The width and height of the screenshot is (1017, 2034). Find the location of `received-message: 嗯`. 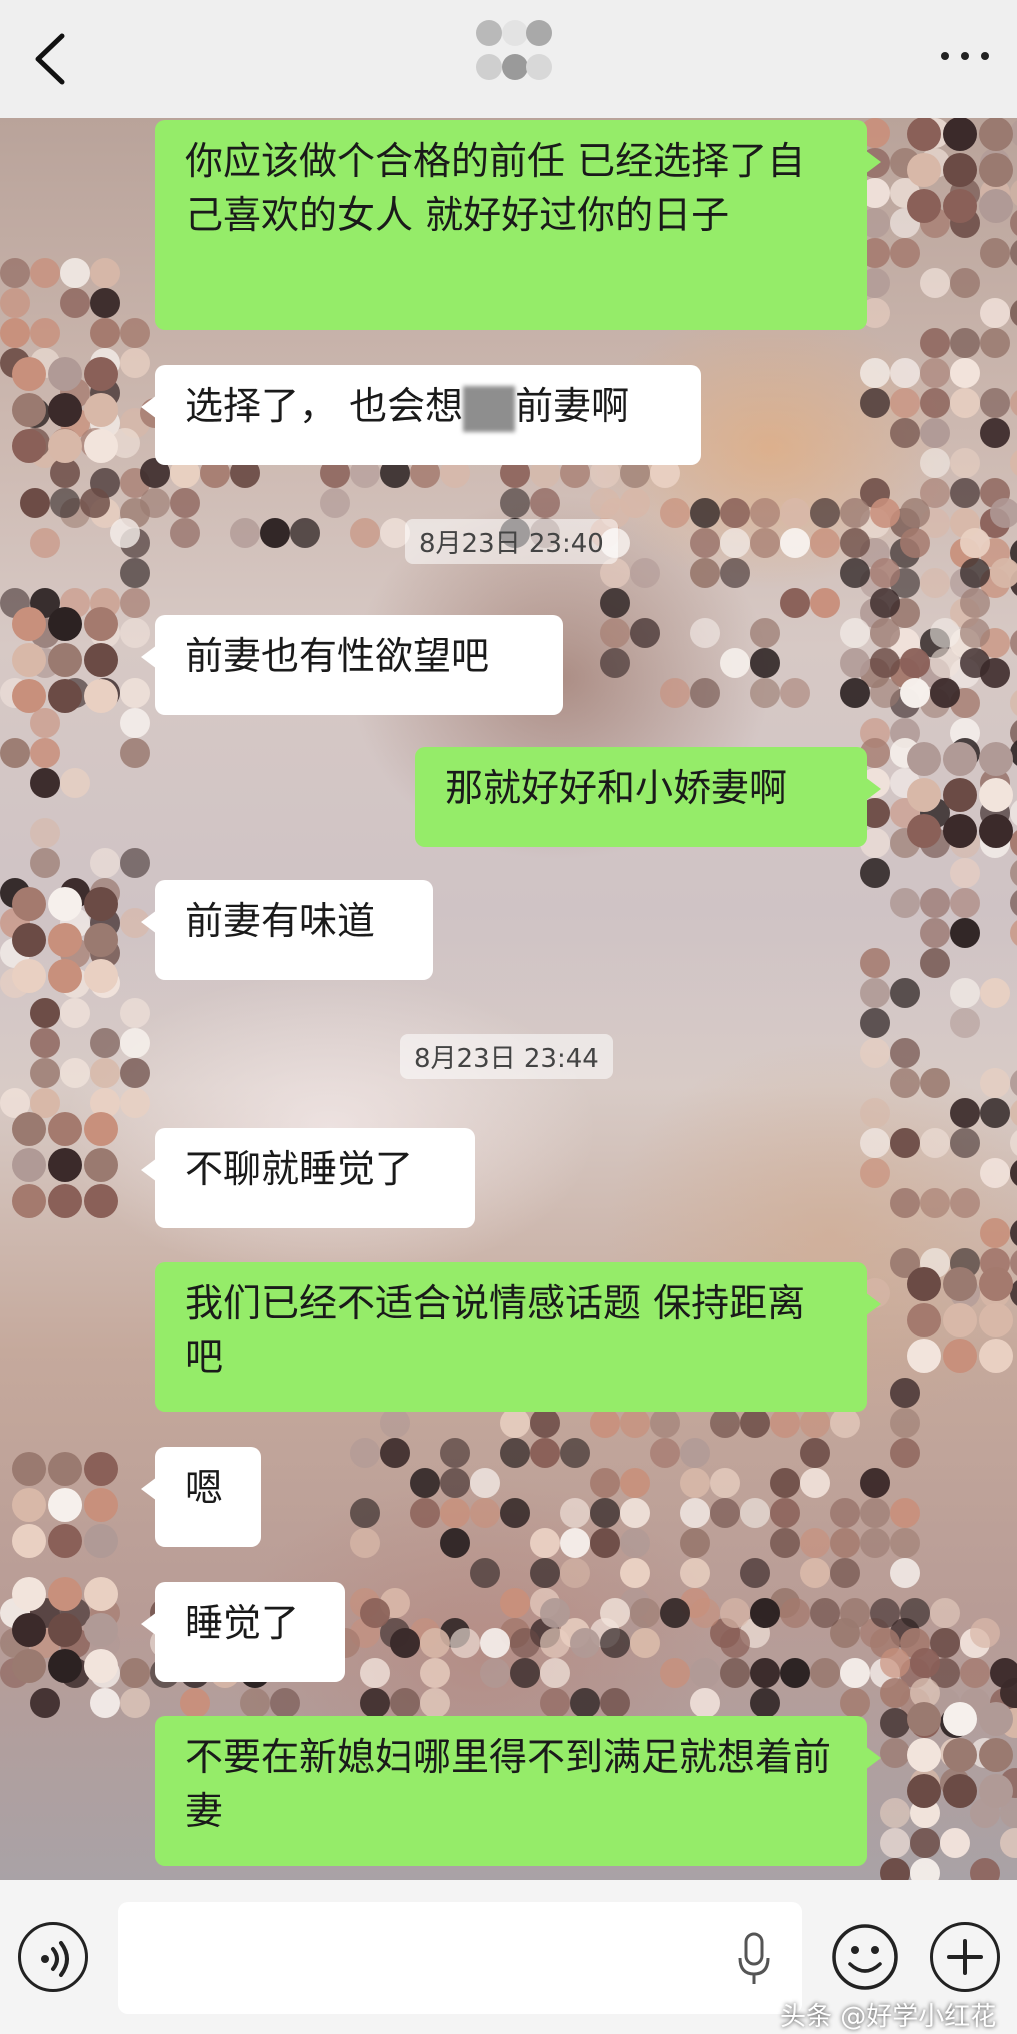

received-message: 嗯 is located at coordinates (201, 1497).